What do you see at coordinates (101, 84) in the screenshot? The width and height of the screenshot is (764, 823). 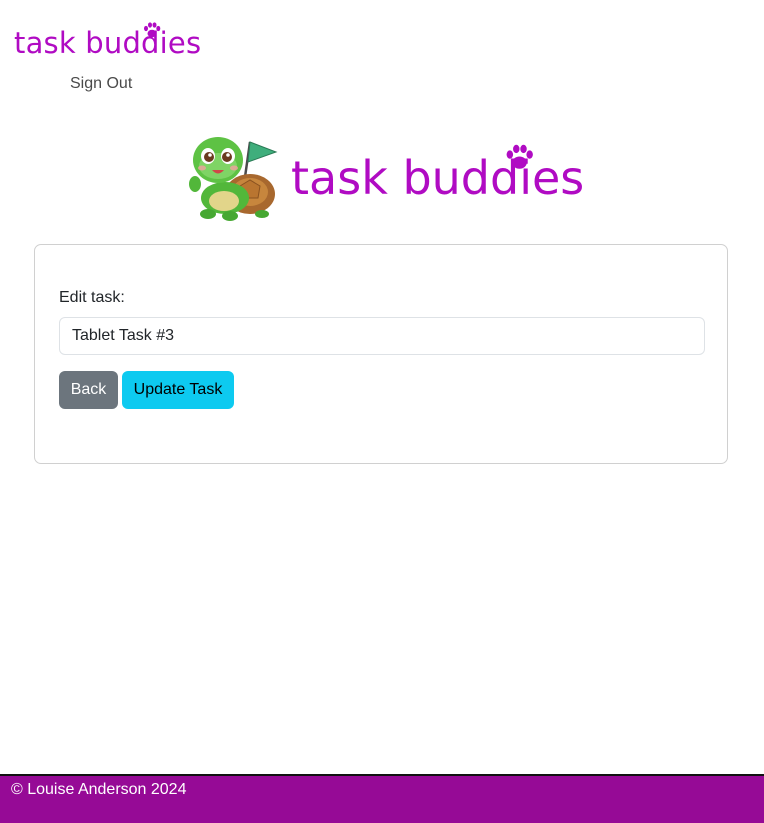 I see `sign-out-link: Sign Out` at bounding box center [101, 84].